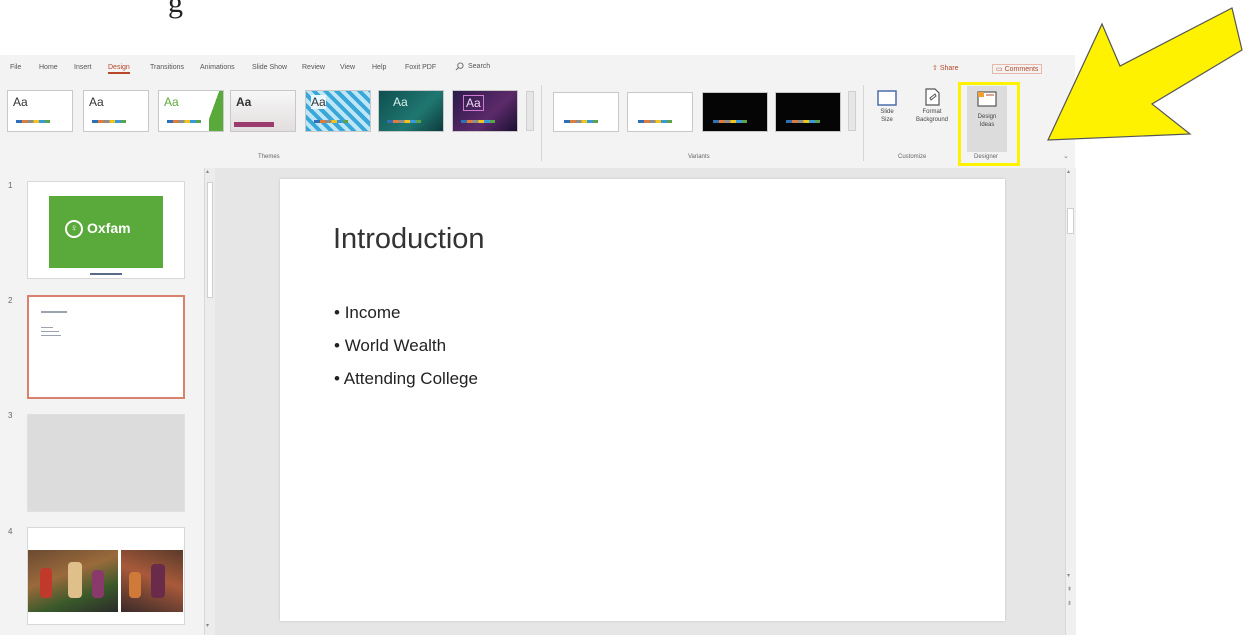 The image size is (1245, 635). Describe the element at coordinates (912, 157) in the screenshot. I see `customize-group-label: Customize` at that location.